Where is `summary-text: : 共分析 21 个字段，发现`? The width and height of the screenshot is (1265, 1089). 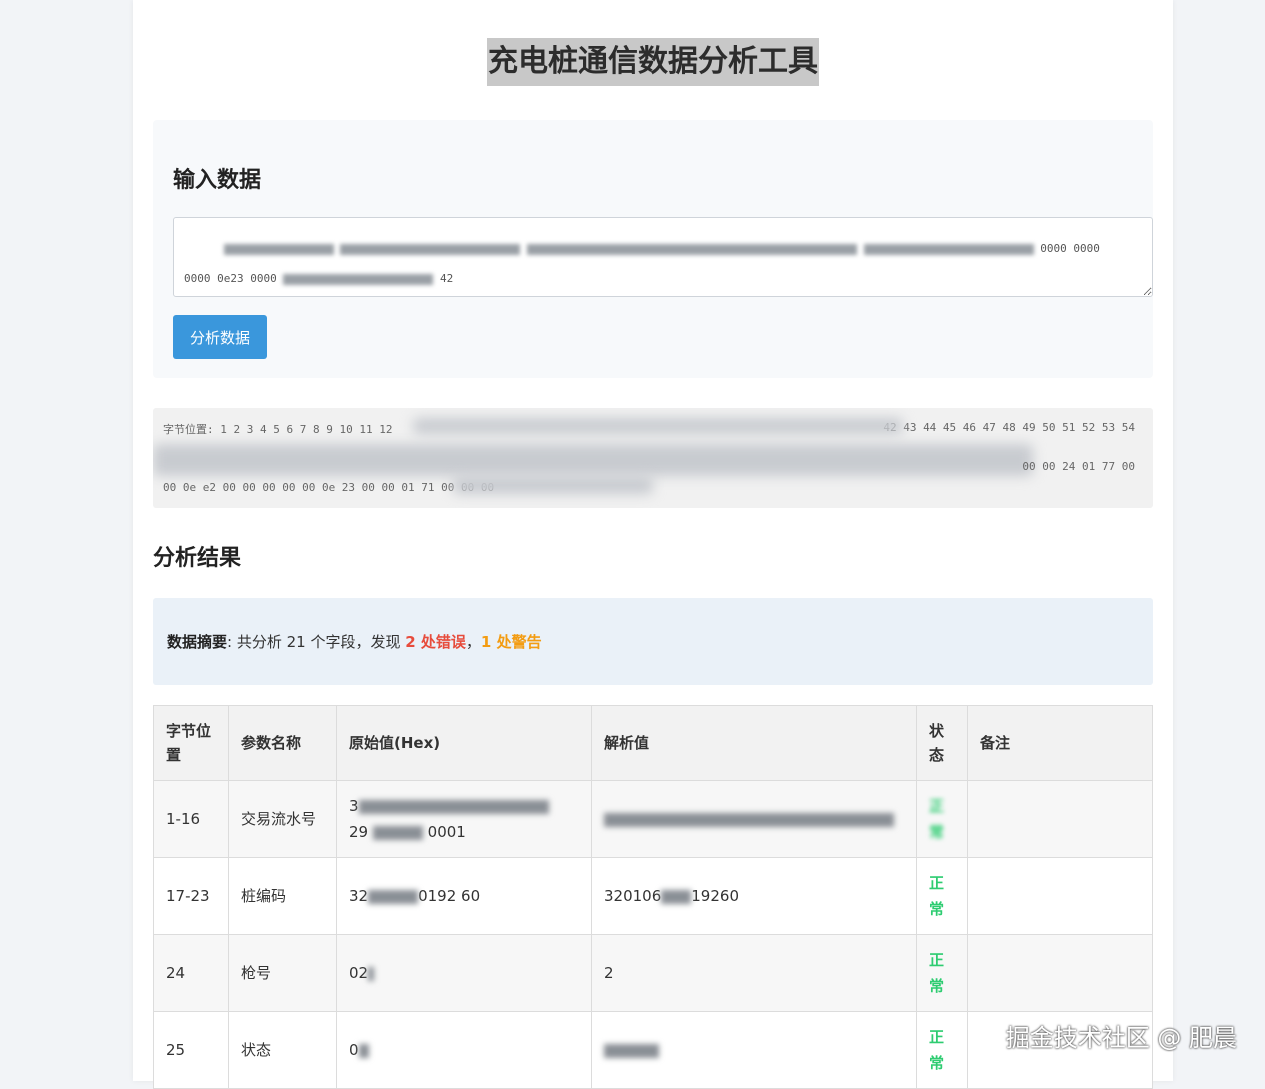
summary-text: : 共分析 21 个字段，发现 is located at coordinates (316, 642).